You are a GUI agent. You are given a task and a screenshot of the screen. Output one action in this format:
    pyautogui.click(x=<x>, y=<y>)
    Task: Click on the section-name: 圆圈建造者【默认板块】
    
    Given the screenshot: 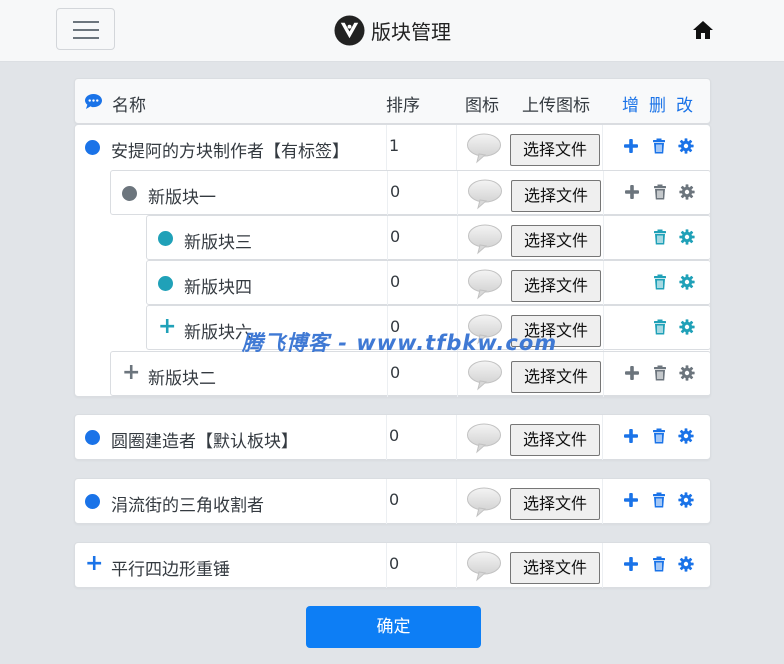 What is the action you would take?
    pyautogui.click(x=204, y=442)
    